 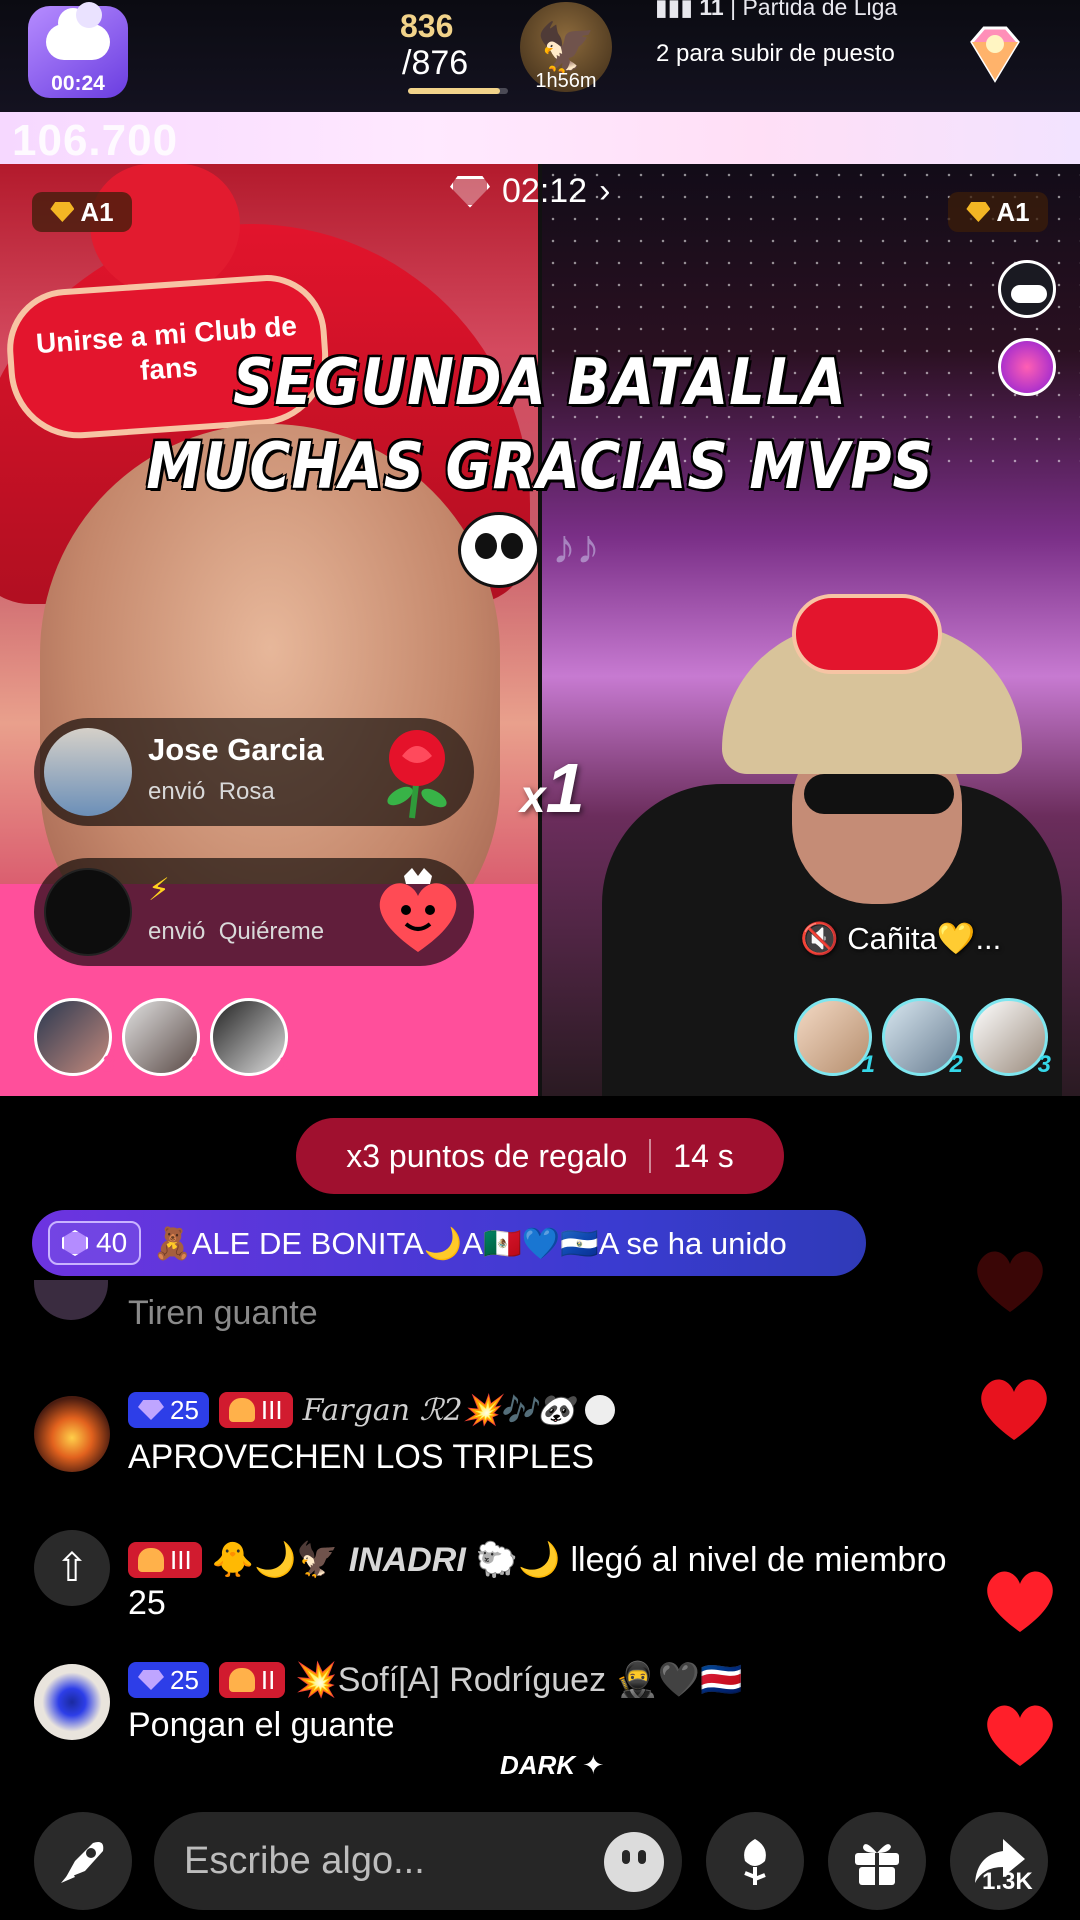 What do you see at coordinates (605, 191) in the screenshot?
I see `chevron-right-icon: ›` at bounding box center [605, 191].